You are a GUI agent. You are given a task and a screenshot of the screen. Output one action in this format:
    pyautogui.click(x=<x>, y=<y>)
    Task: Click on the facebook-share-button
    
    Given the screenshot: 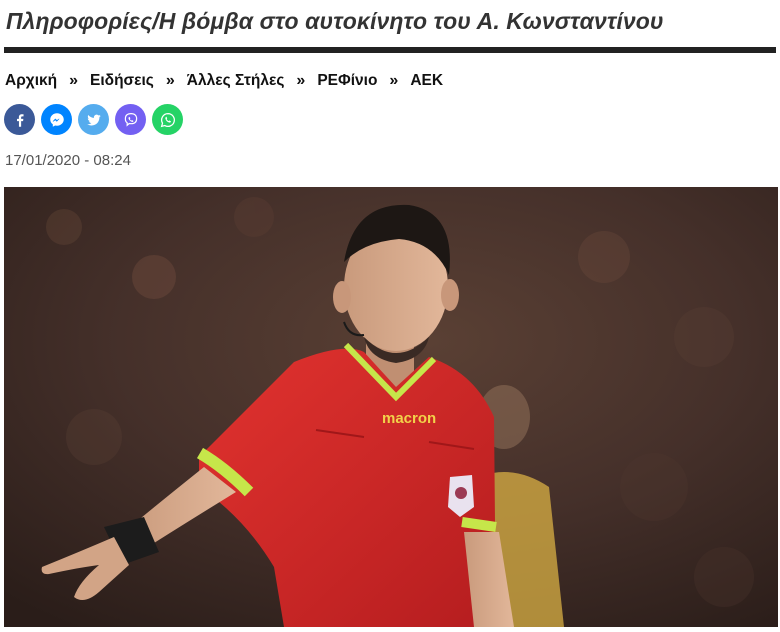 What is the action you would take?
    pyautogui.click(x=19, y=119)
    